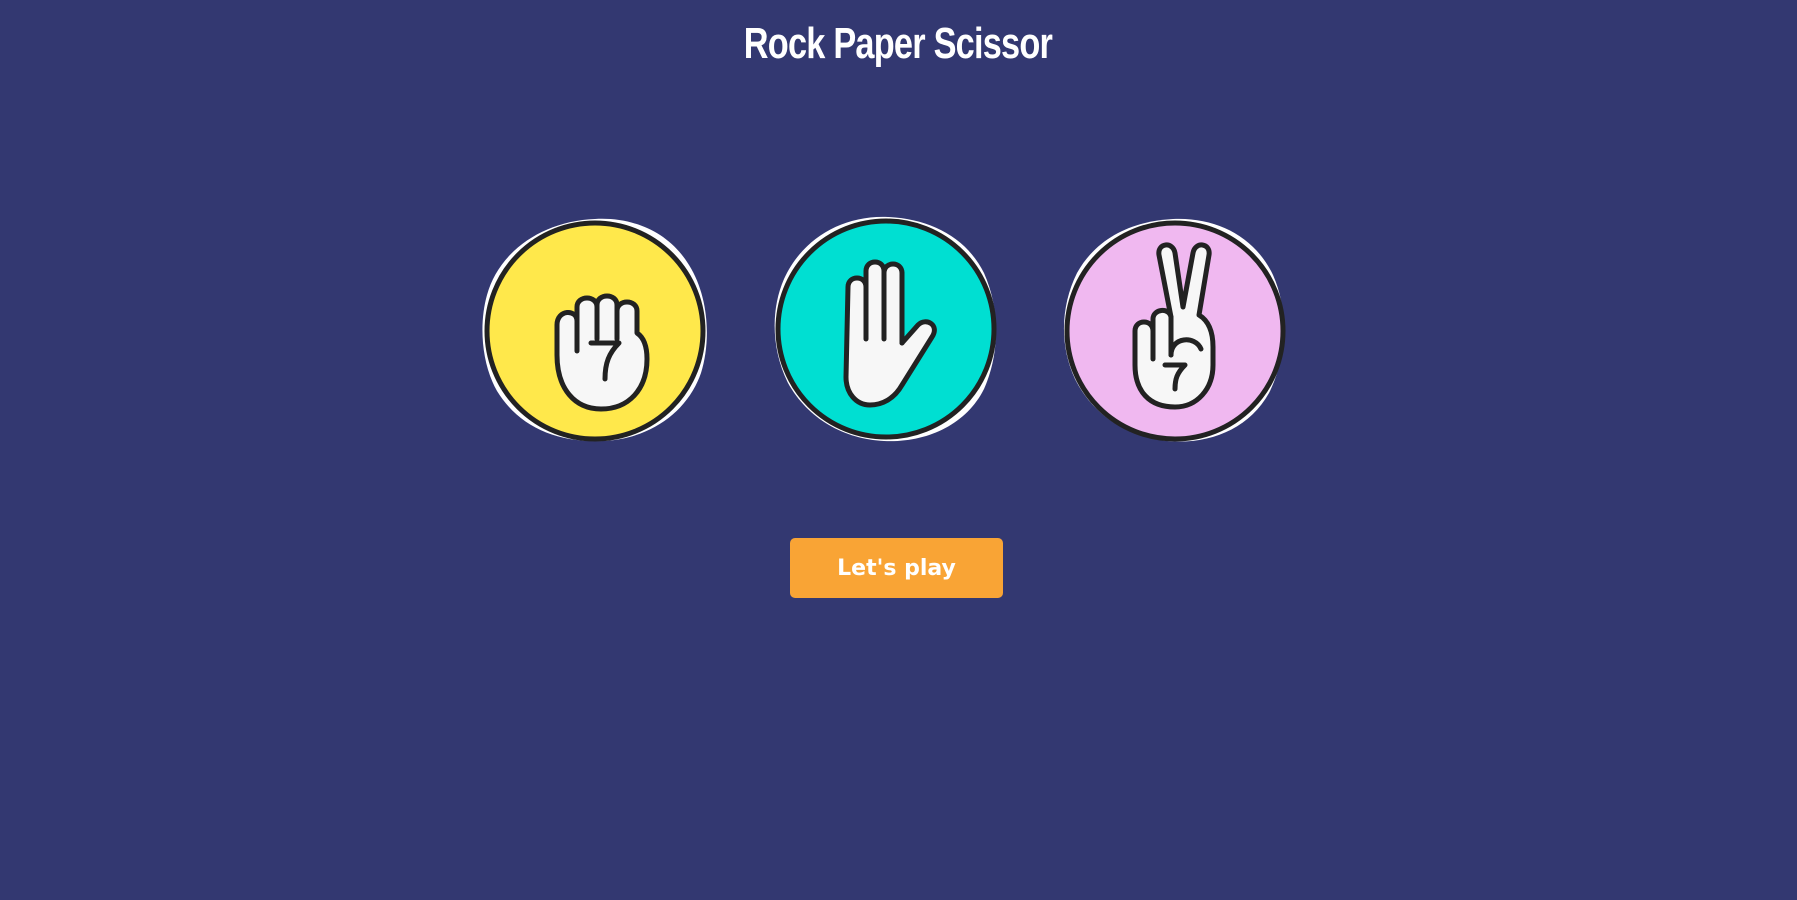 Image resolution: width=1797 pixels, height=900 pixels. What do you see at coordinates (896, 568) in the screenshot?
I see `lets-play-button: Let's play` at bounding box center [896, 568].